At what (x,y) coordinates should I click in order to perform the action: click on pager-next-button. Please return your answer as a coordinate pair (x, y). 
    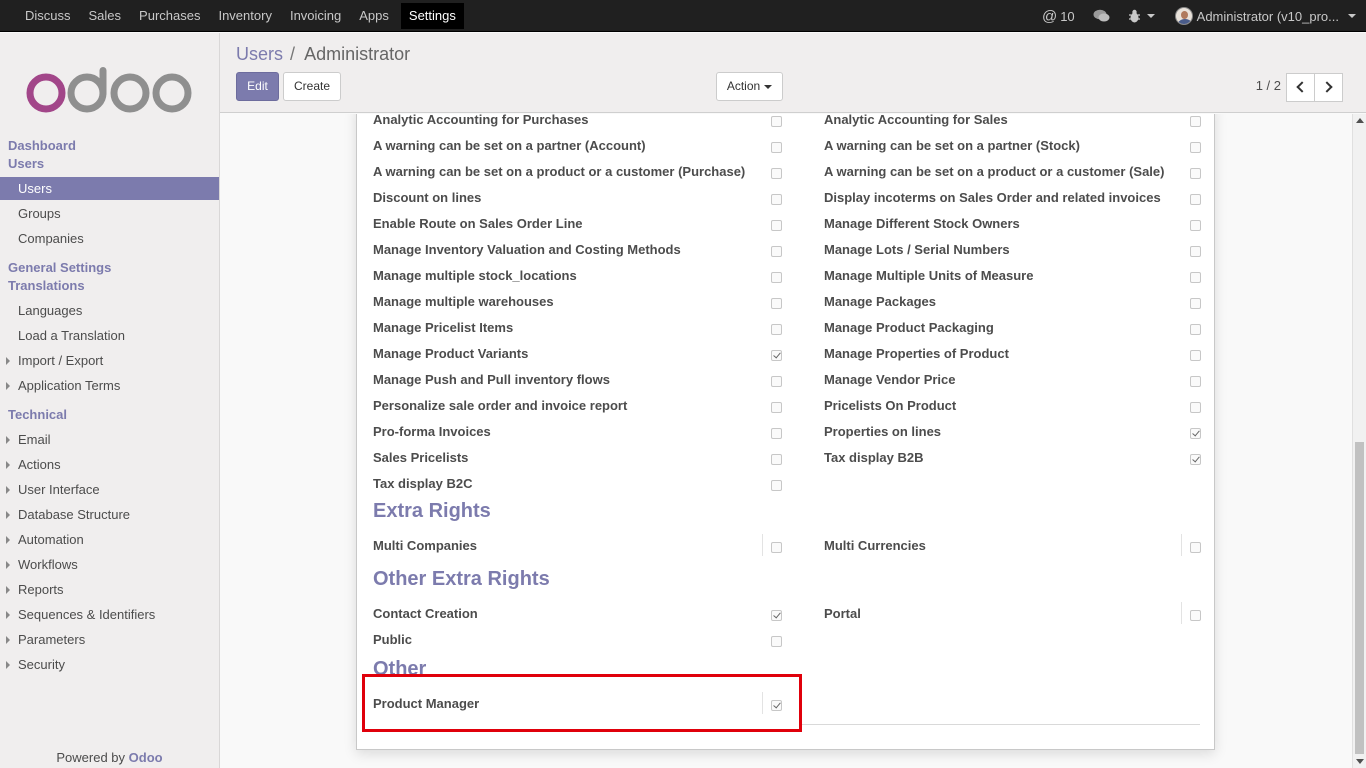
    Looking at the image, I should click on (1328, 87).